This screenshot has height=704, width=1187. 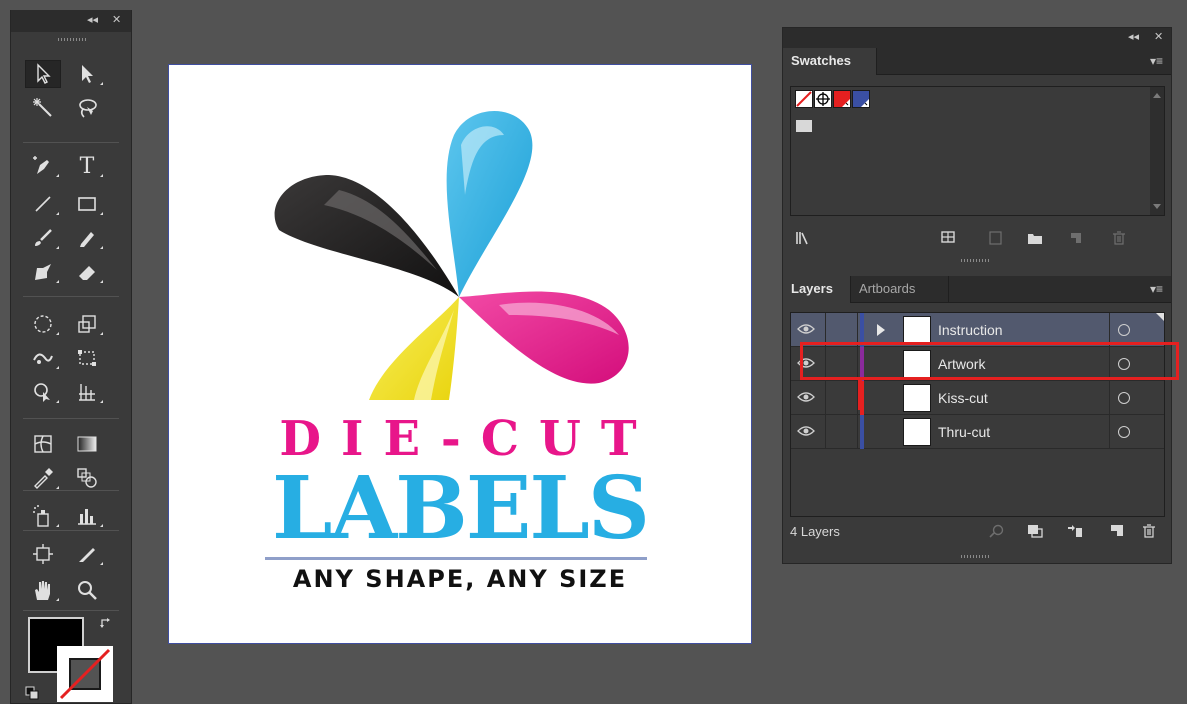 What do you see at coordinates (1156, 289) in the screenshot?
I see `layers-menu-icon: ▾≡` at bounding box center [1156, 289].